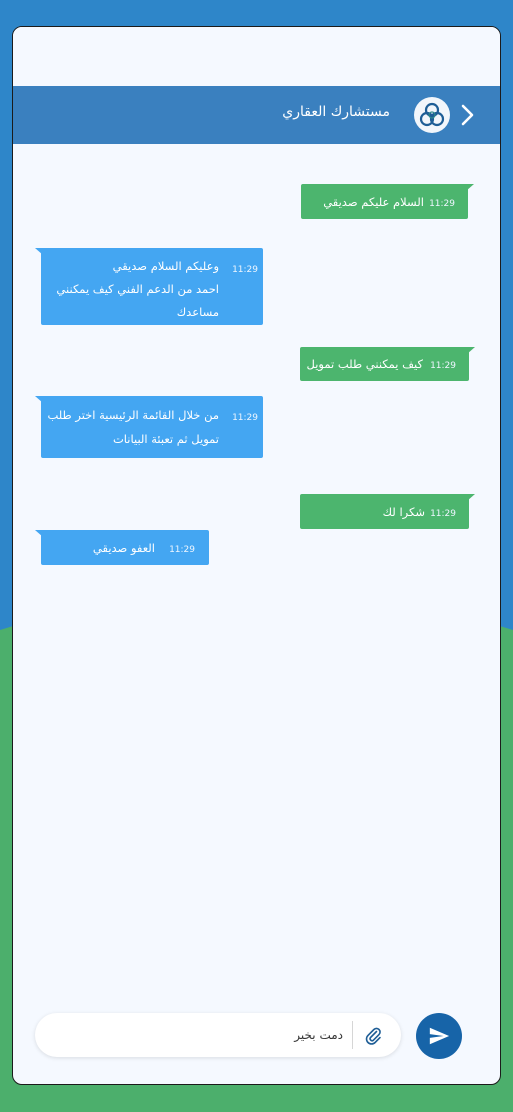  Describe the element at coordinates (256, 115) in the screenshot. I see `chat-header: مستشارك العقاري` at that location.